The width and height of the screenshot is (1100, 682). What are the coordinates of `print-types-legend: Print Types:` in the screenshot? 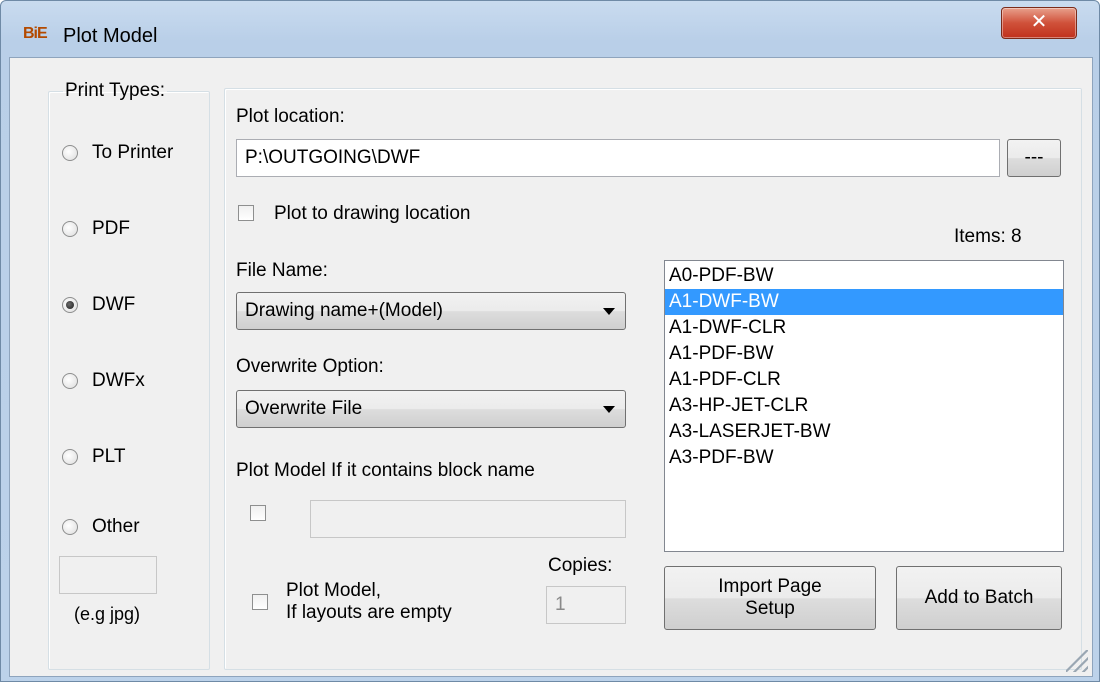 It's located at (115, 90).